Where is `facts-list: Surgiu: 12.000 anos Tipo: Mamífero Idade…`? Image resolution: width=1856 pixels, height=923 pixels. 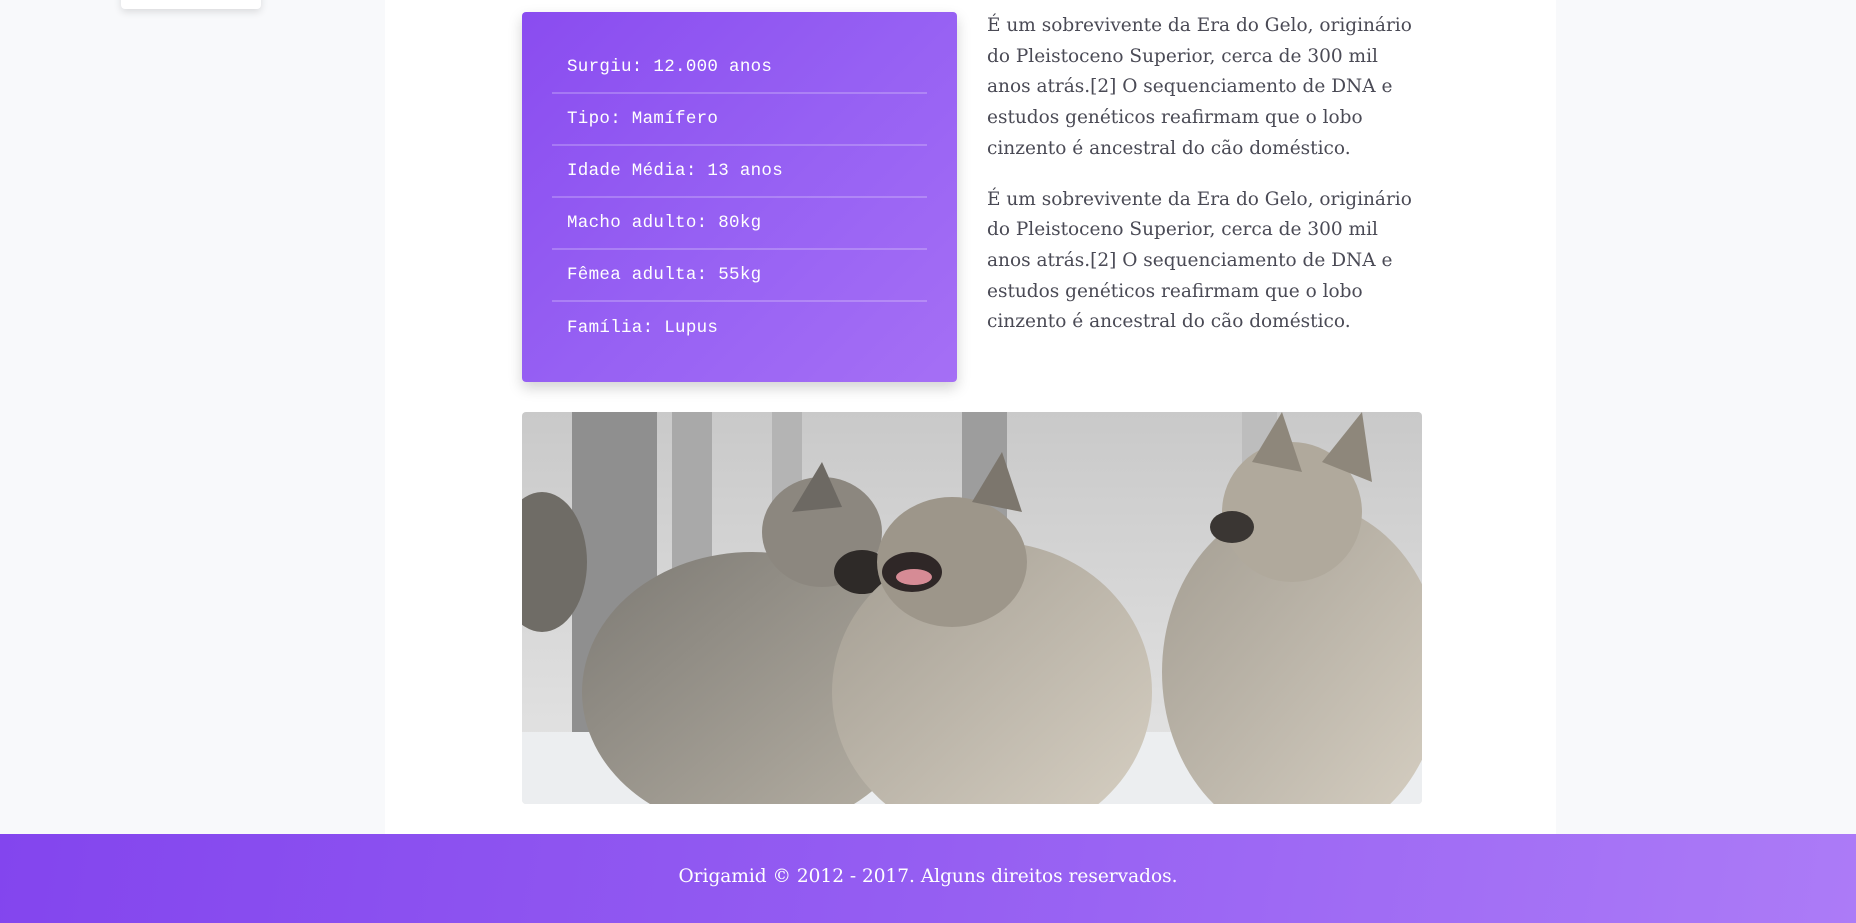 facts-list: Surgiu: 12.000 anos Tipo: Mamífero Idade… is located at coordinates (739, 198).